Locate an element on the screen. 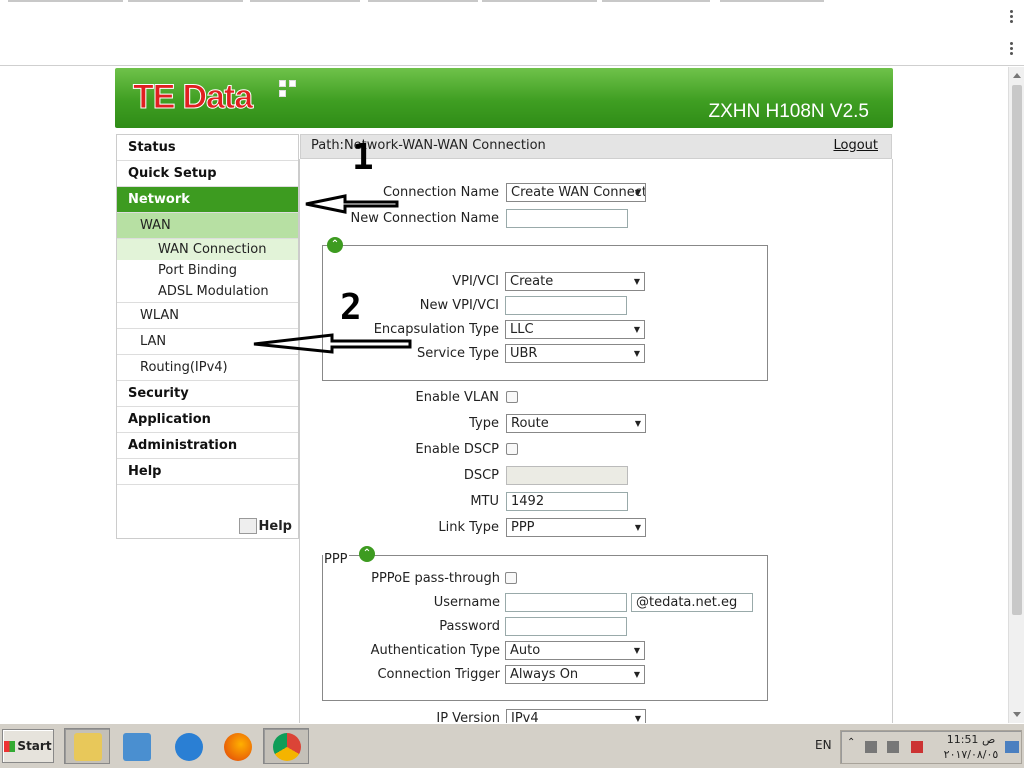 This screenshot has width=1024, height=768. windows-flag-icon is located at coordinates (10, 746).